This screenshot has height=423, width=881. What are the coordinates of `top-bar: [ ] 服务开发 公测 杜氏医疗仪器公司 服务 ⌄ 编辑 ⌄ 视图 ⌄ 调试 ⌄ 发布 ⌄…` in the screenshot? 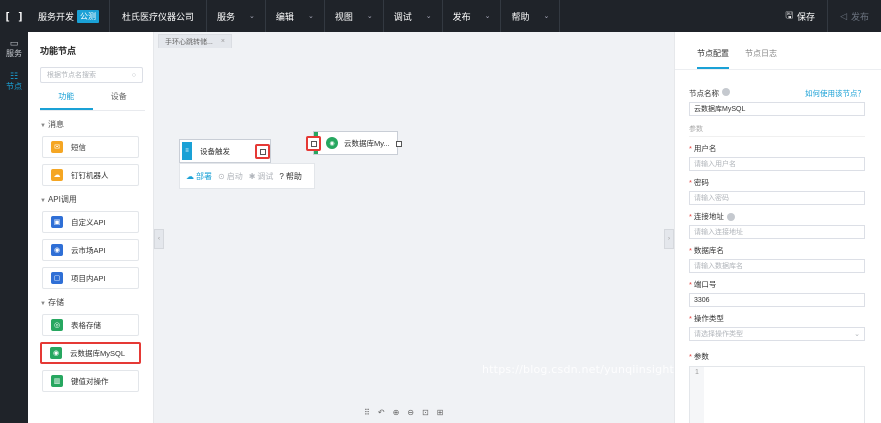 It's located at (440, 16).